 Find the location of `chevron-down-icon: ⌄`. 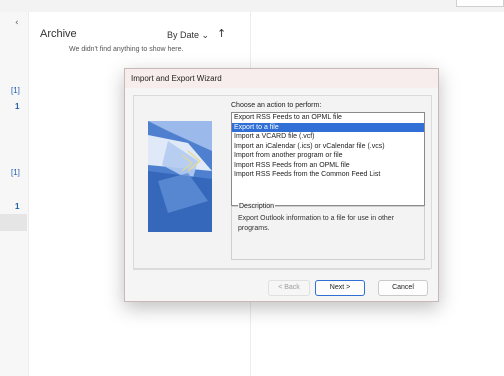

chevron-down-icon: ⌄ is located at coordinates (205, 35).